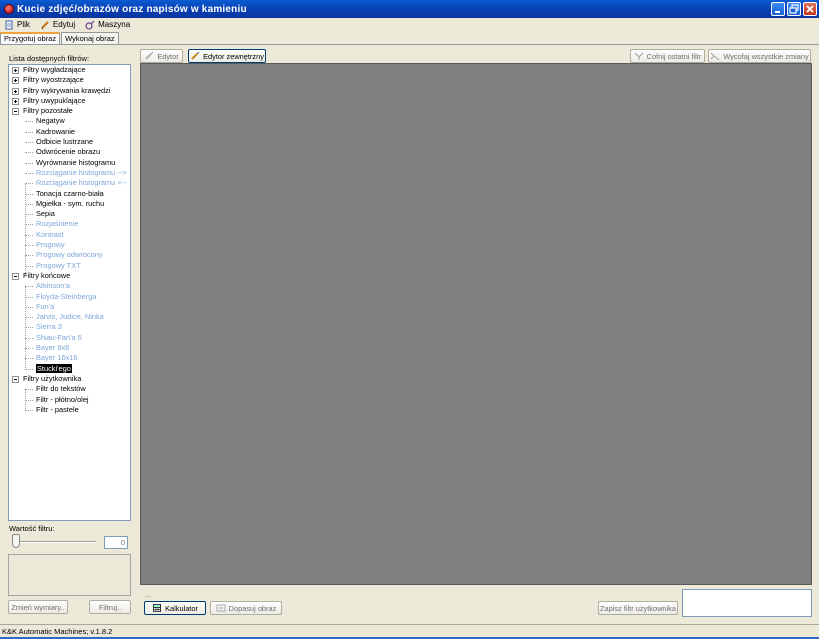 This screenshot has width=819, height=639. I want to click on tree-item: Kontrast, so click(69, 235).